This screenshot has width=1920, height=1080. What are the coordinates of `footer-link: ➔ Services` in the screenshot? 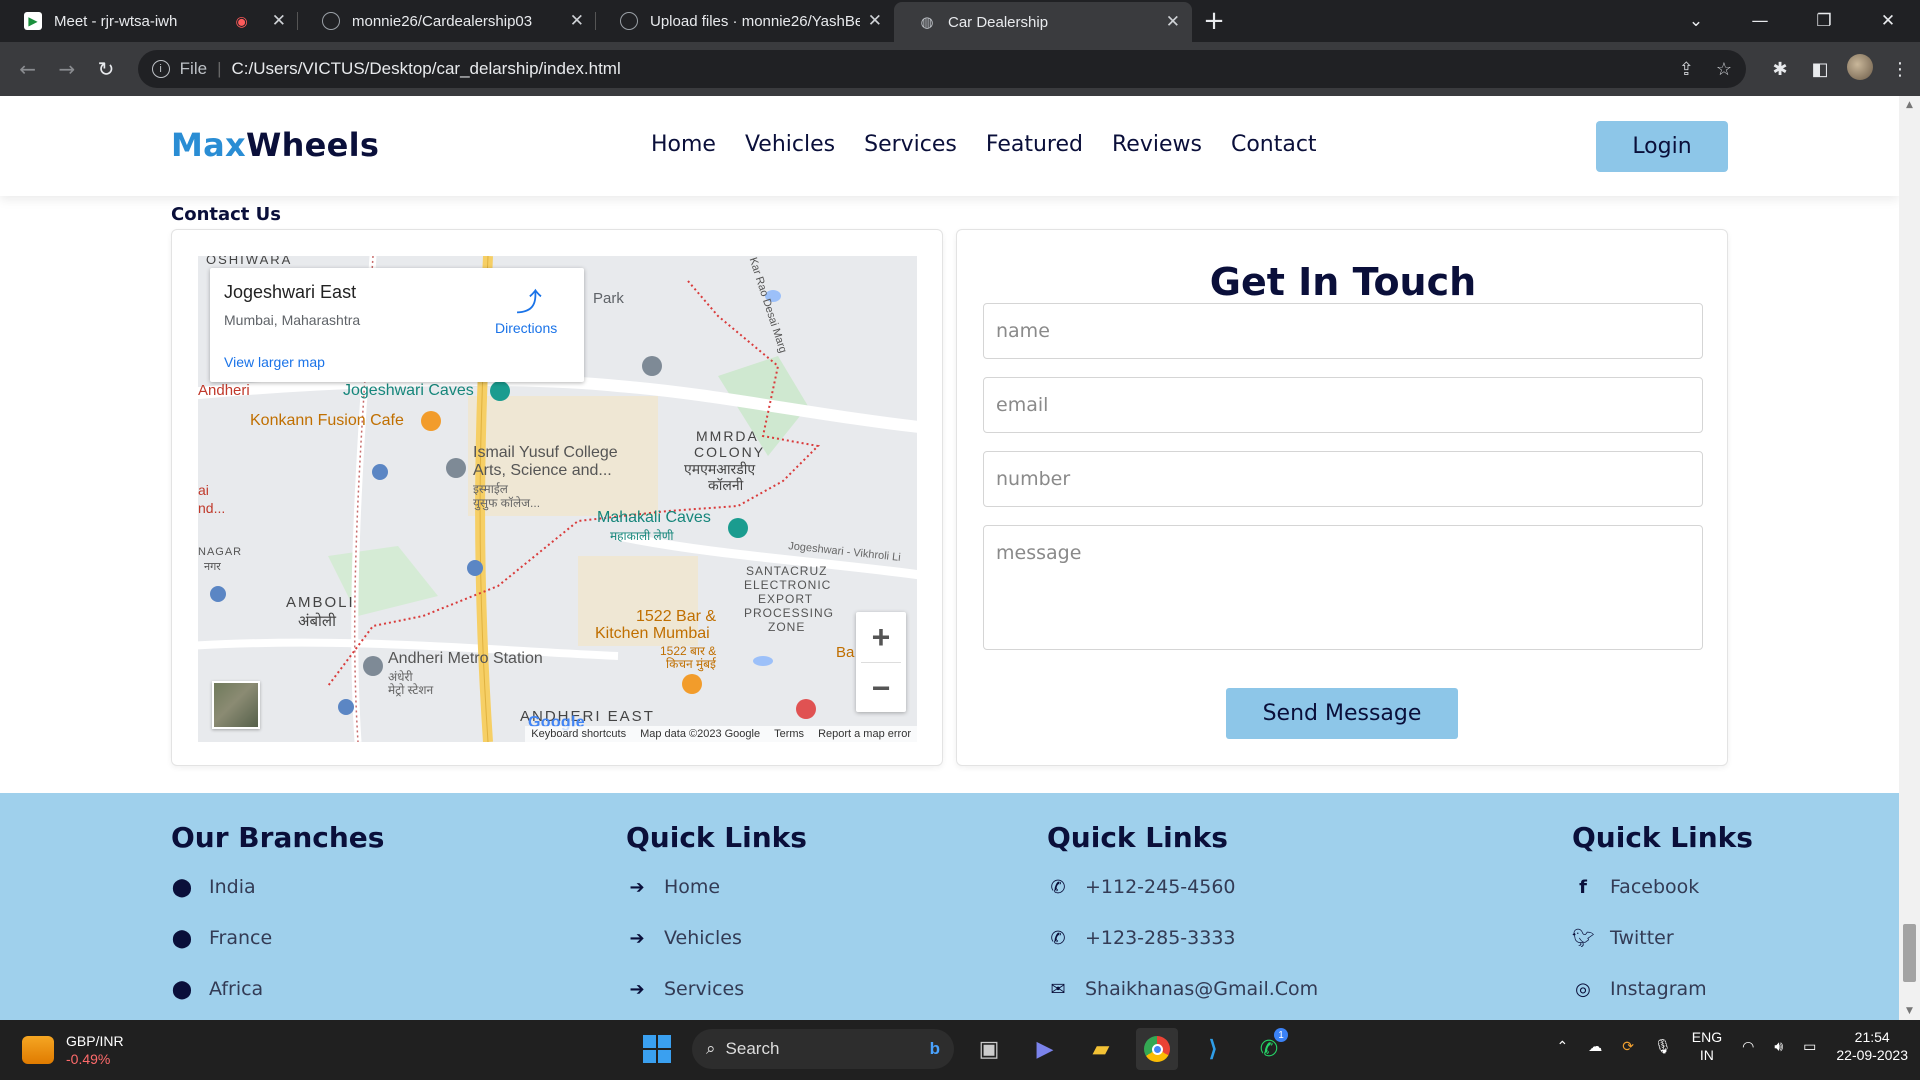 It's located at (685, 989).